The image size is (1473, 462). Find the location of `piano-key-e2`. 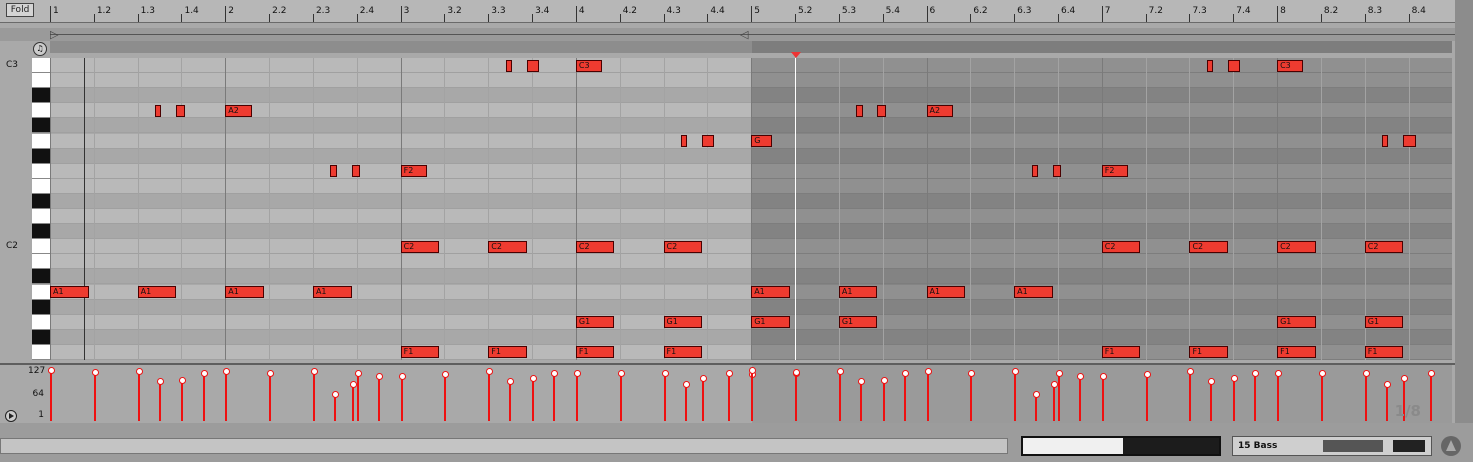

piano-key-e2 is located at coordinates (41, 186).